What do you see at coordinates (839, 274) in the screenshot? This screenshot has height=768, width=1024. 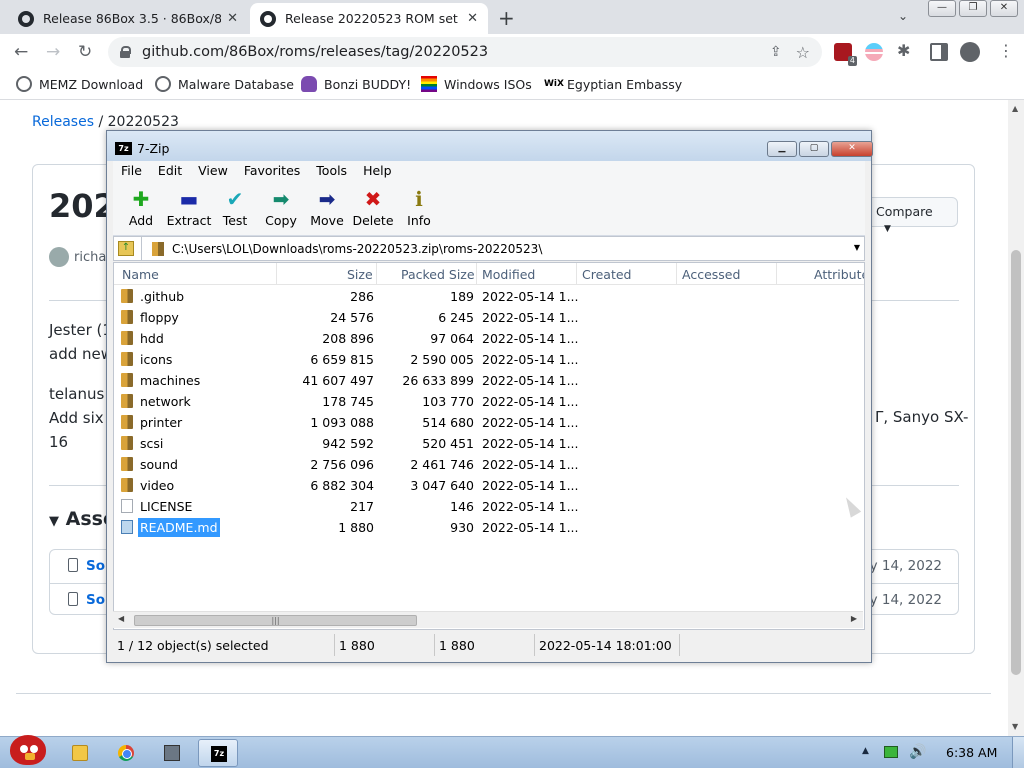 I see `column-attributes: Attribute` at bounding box center [839, 274].